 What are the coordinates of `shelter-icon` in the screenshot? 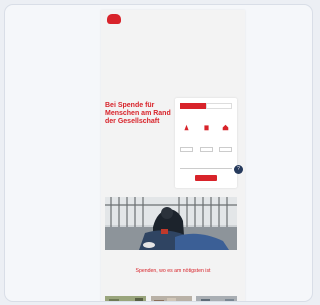 It's located at (225, 127).